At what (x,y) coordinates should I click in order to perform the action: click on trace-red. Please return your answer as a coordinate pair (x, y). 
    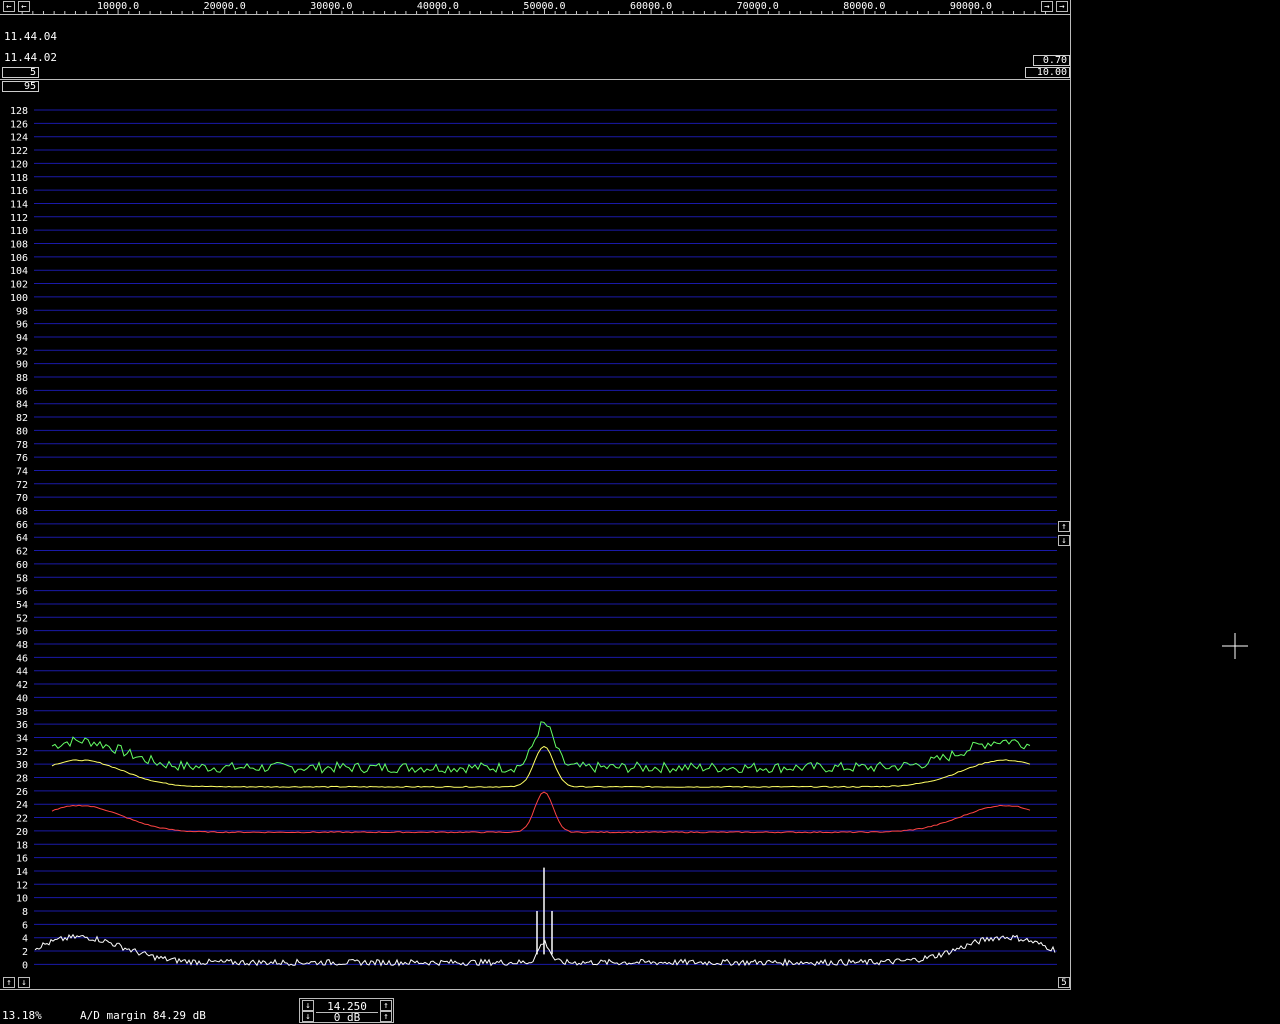
    Looking at the image, I should click on (541, 812).